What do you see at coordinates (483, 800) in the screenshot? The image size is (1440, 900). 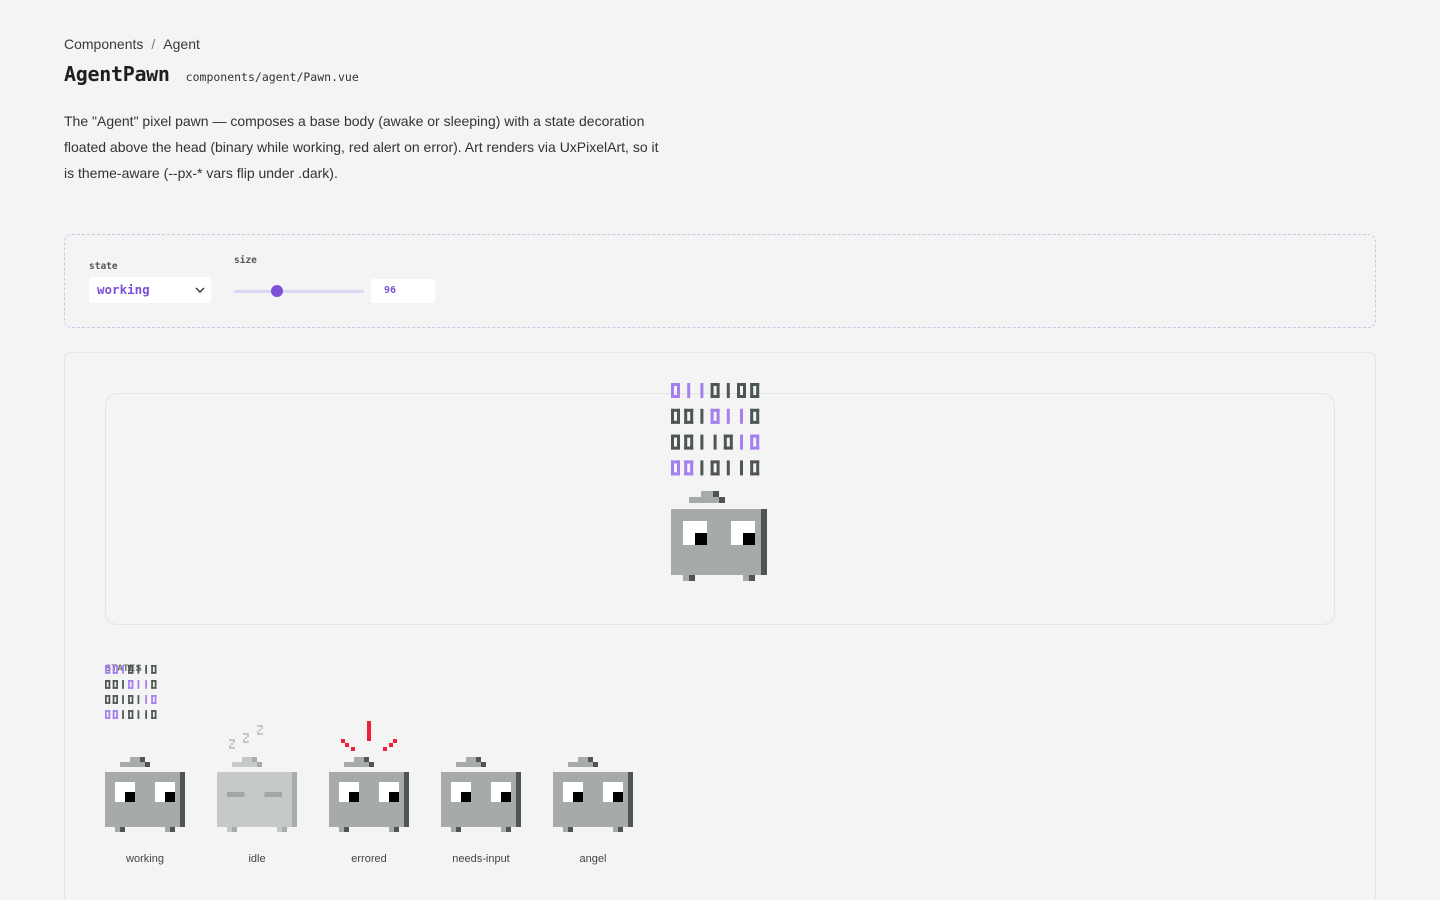 I see `pawn-needs-input` at bounding box center [483, 800].